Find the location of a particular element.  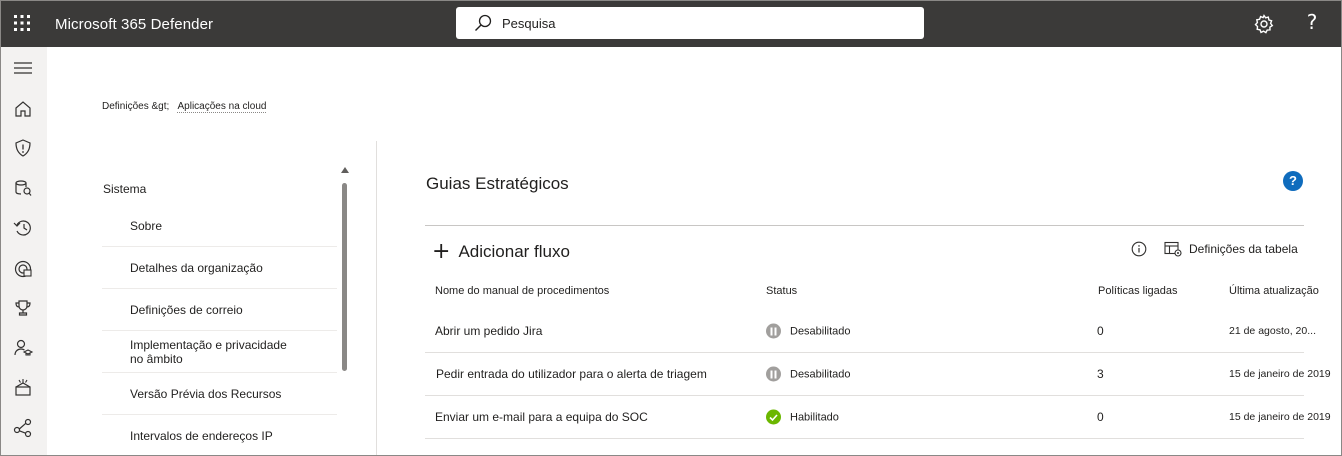

column-header-status: Status is located at coordinates (781, 291).